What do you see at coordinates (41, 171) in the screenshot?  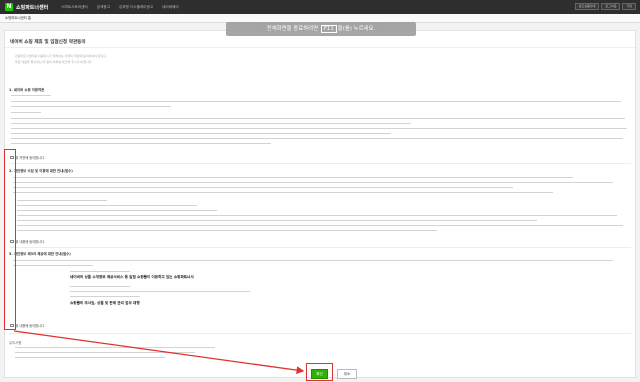 I see `section-2-heading: 2. 개인정보 수집 및 이용에 대한 안내(필수)` at bounding box center [41, 171].